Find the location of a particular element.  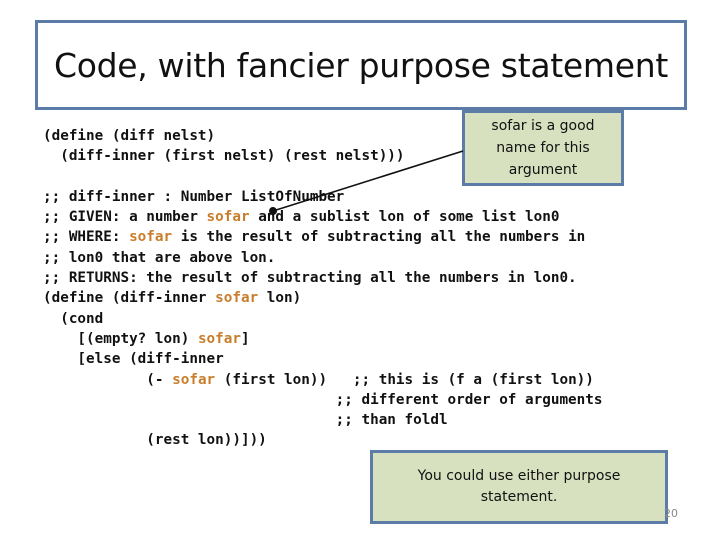

code-text: ;; GIVEN: a number is located at coordinates (125, 217).